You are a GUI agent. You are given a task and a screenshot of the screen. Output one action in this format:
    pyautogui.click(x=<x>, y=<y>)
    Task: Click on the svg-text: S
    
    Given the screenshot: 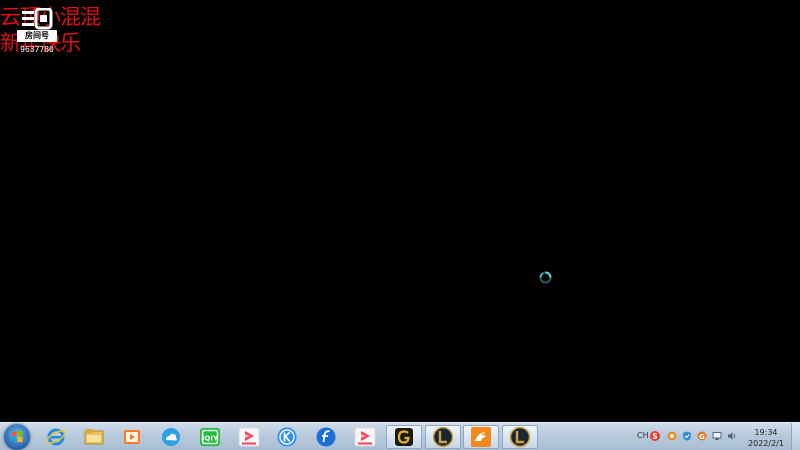 What is the action you would take?
    pyautogui.click(x=654, y=436)
    